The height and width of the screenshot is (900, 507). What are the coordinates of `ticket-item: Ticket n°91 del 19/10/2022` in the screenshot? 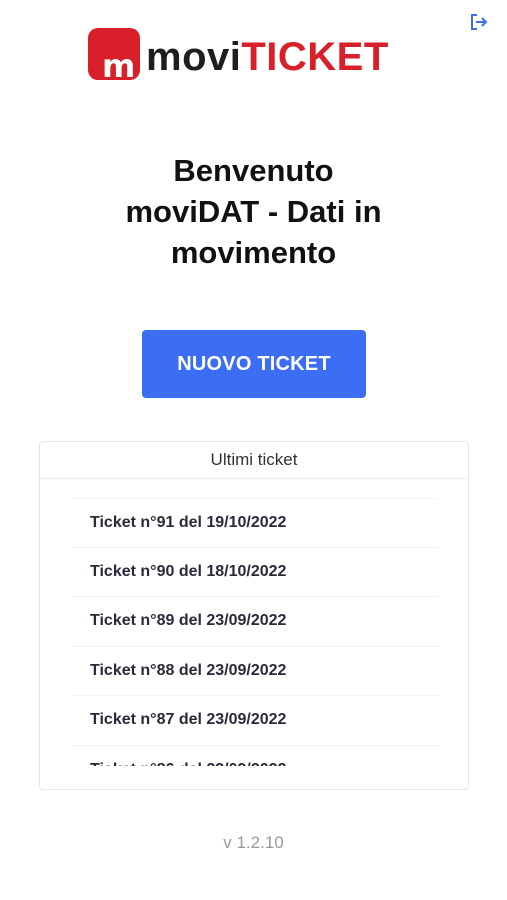 It's located at (255, 523).